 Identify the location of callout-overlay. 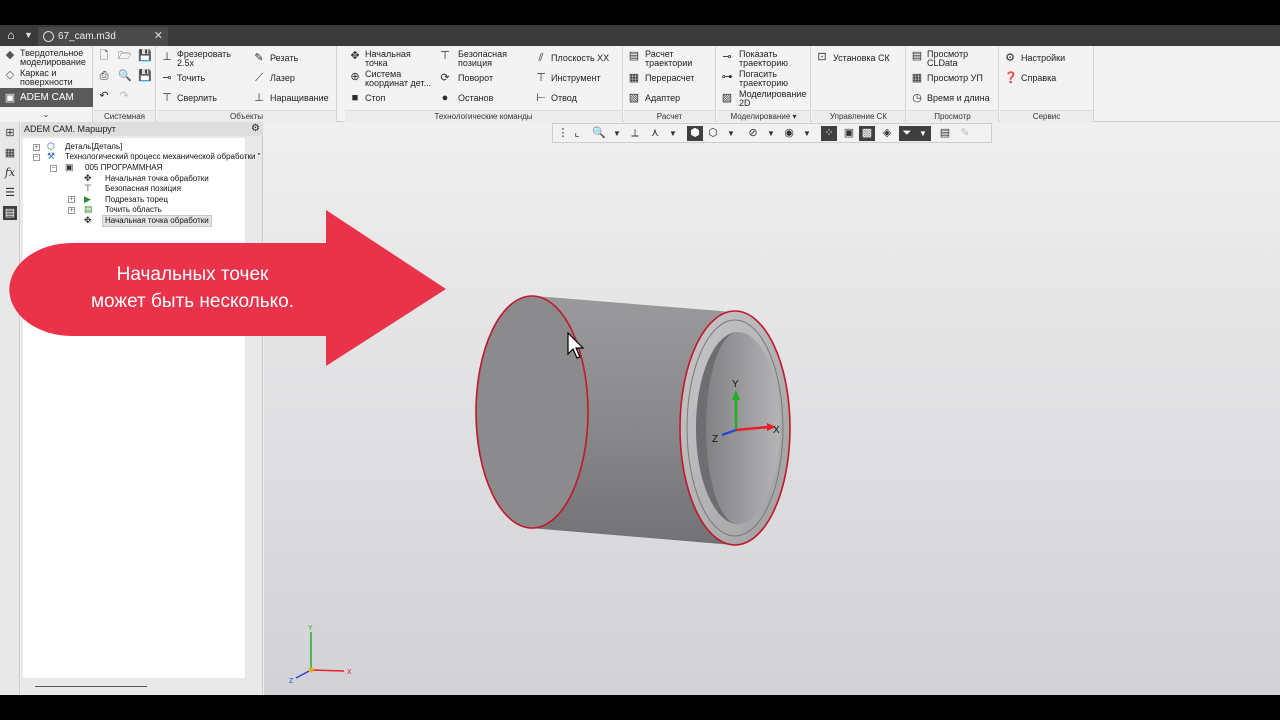
(228, 288).